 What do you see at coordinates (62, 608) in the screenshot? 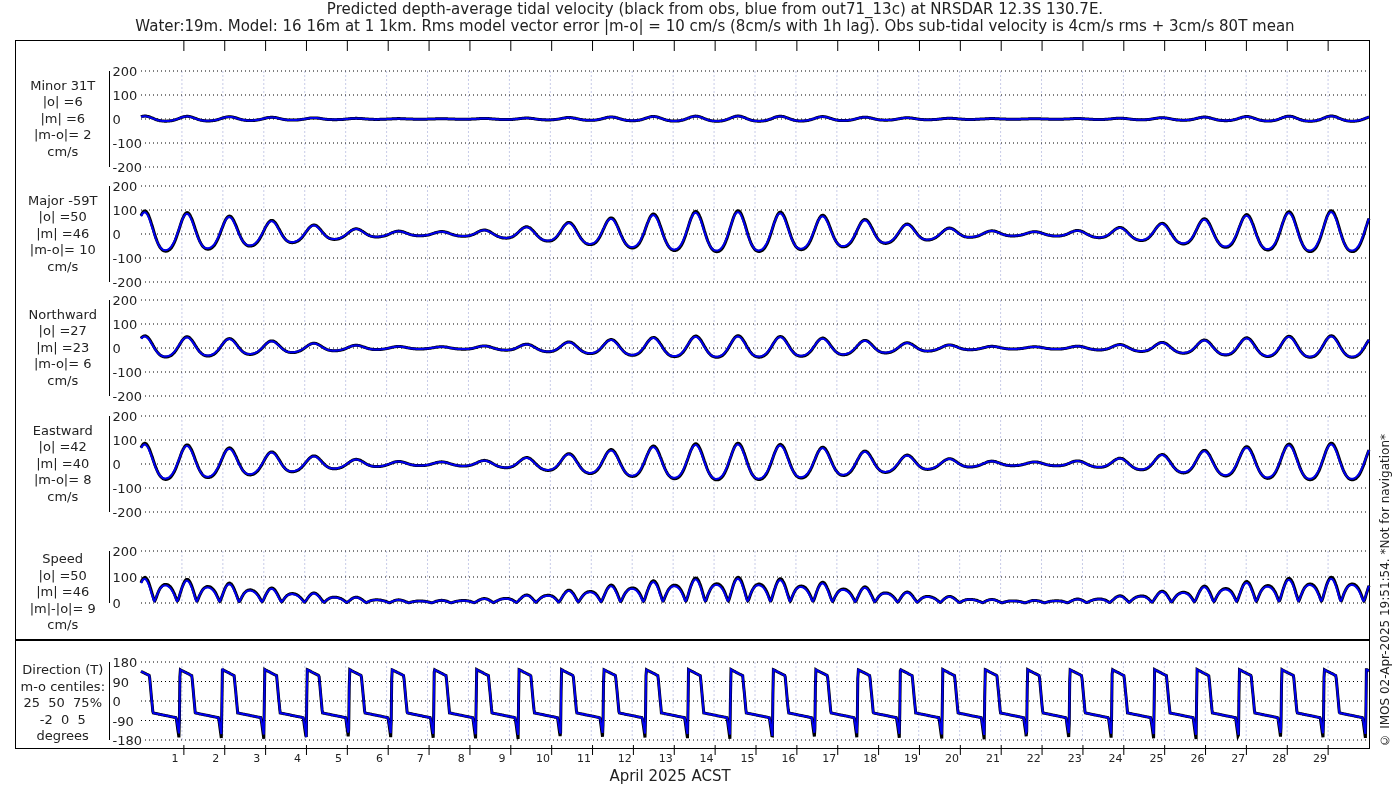
I see `panel-label-line: |m|-|o|= 9` at bounding box center [62, 608].